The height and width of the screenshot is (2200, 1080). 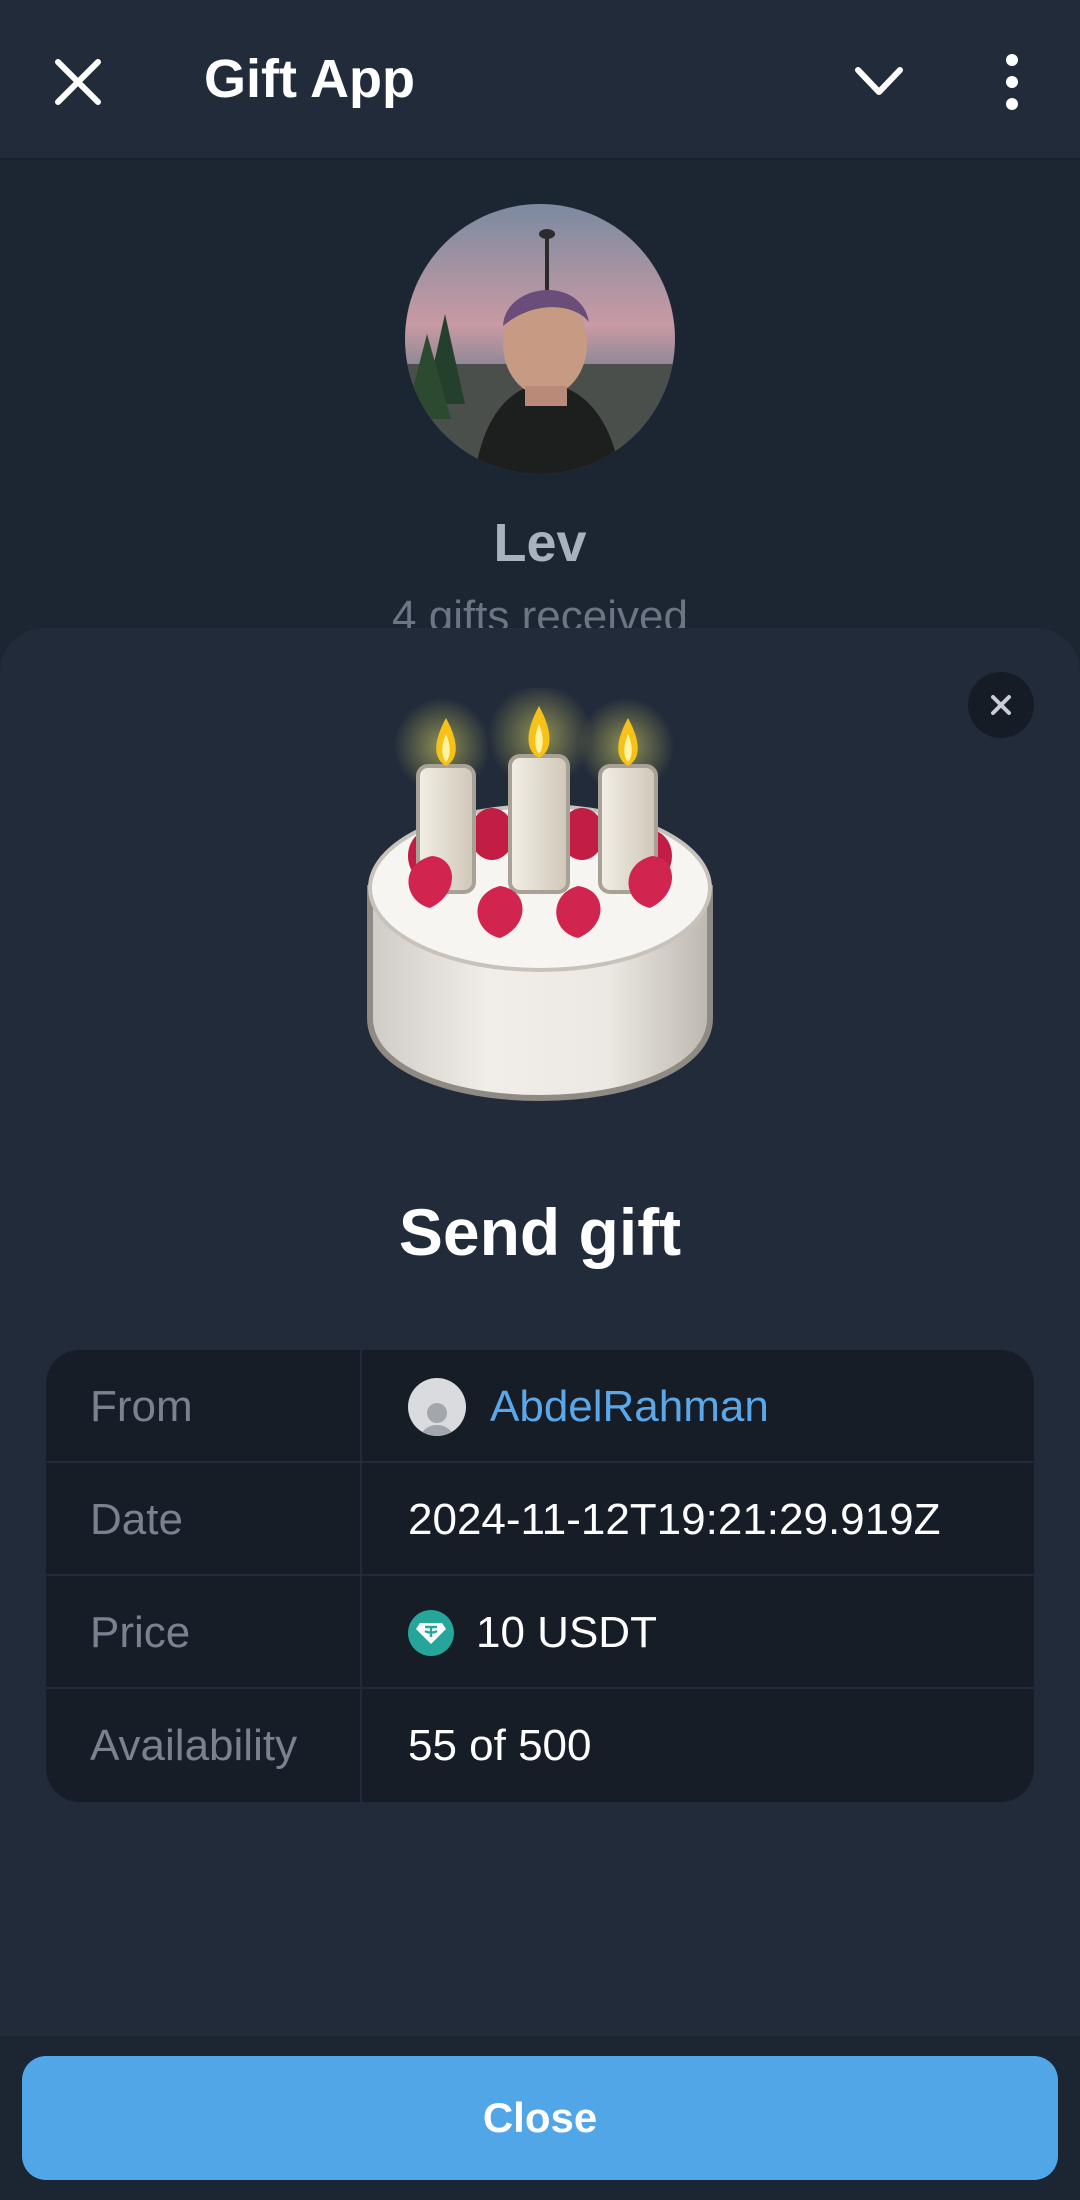 I want to click on chevron-down-icon, so click(x=879, y=81).